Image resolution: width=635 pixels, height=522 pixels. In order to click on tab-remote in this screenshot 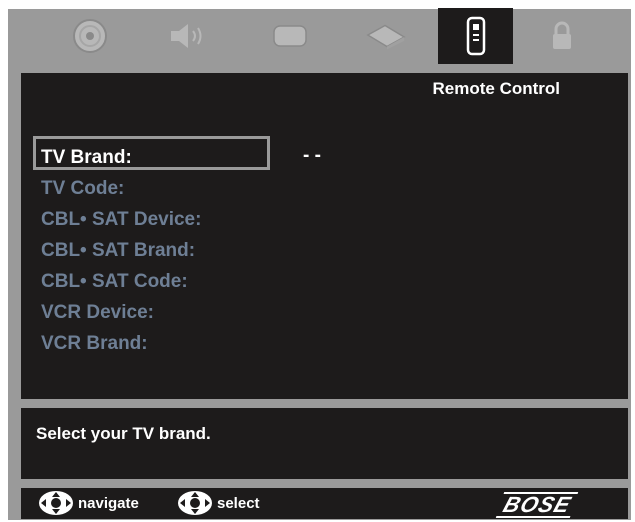, I will do `click(475, 36)`.